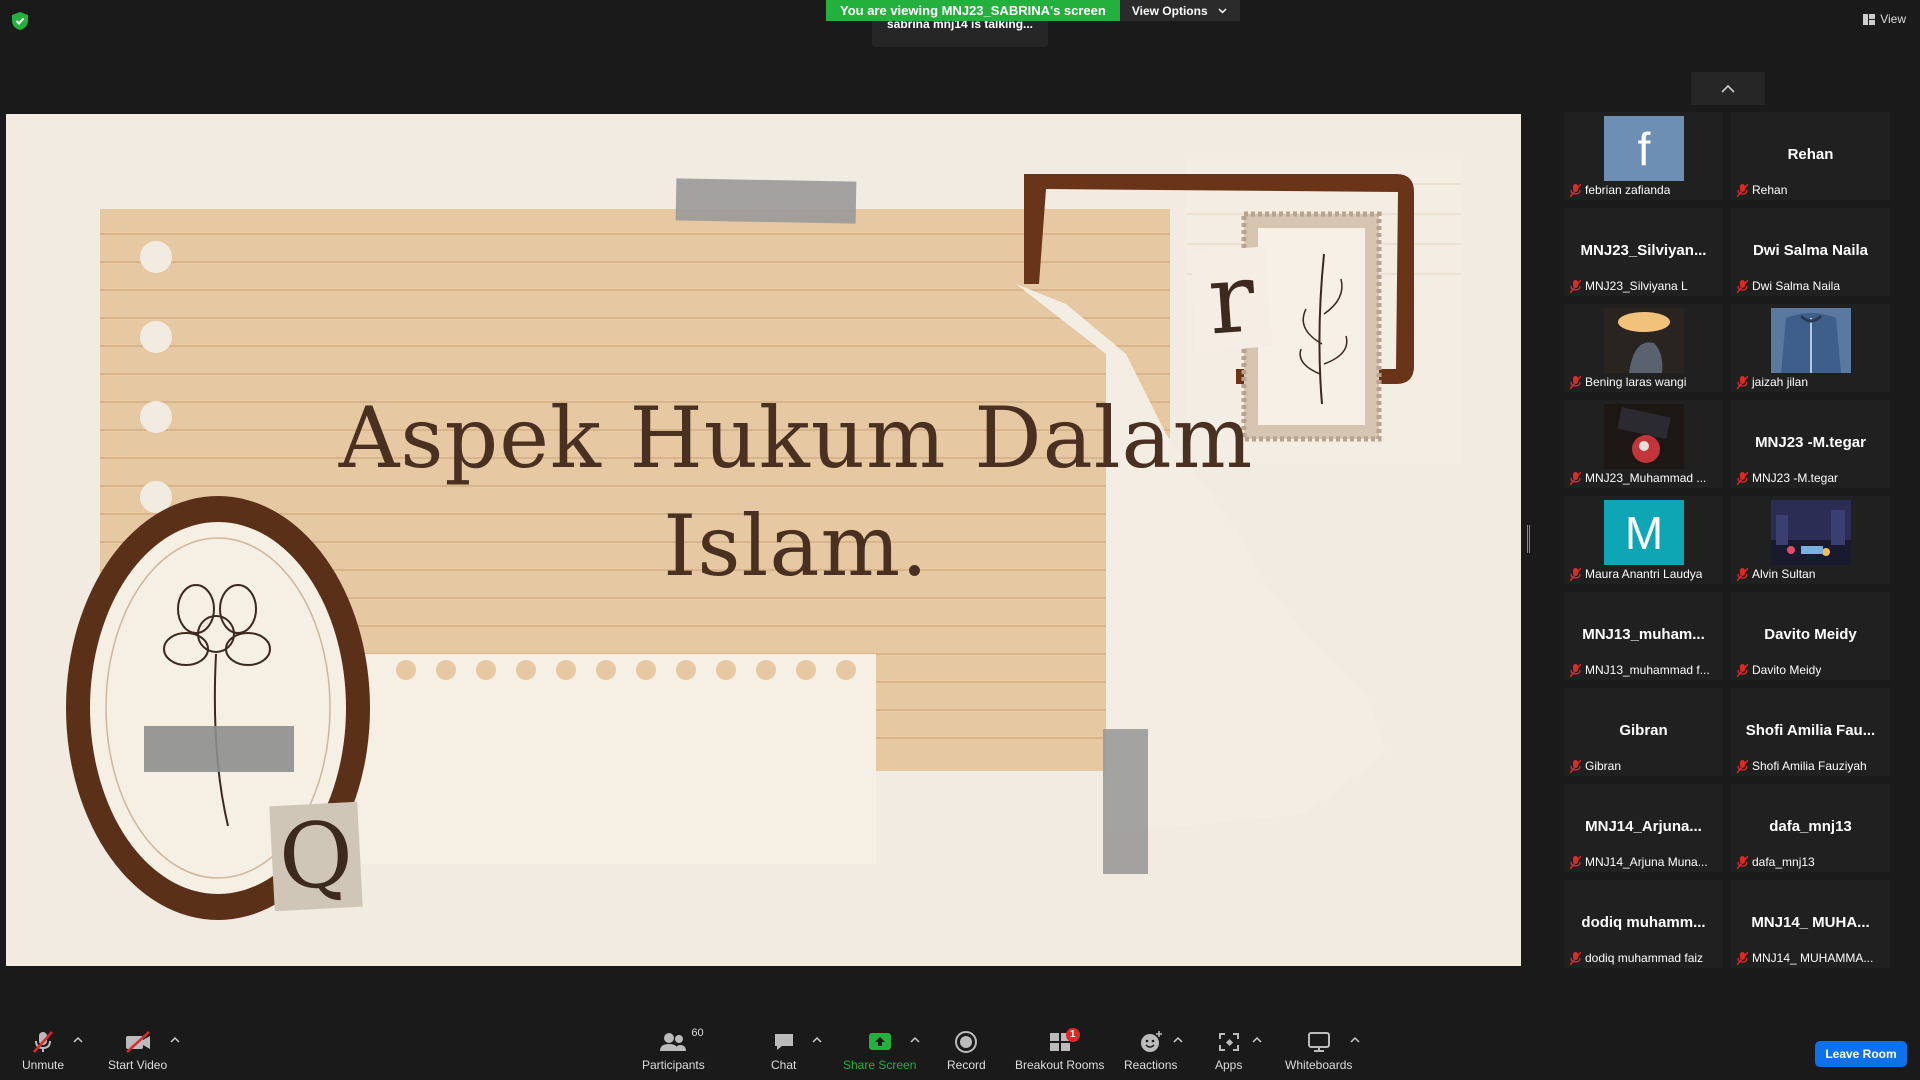 The height and width of the screenshot is (1080, 1920). What do you see at coordinates (20, 21) in the screenshot?
I see `encryption-shield-icon` at bounding box center [20, 21].